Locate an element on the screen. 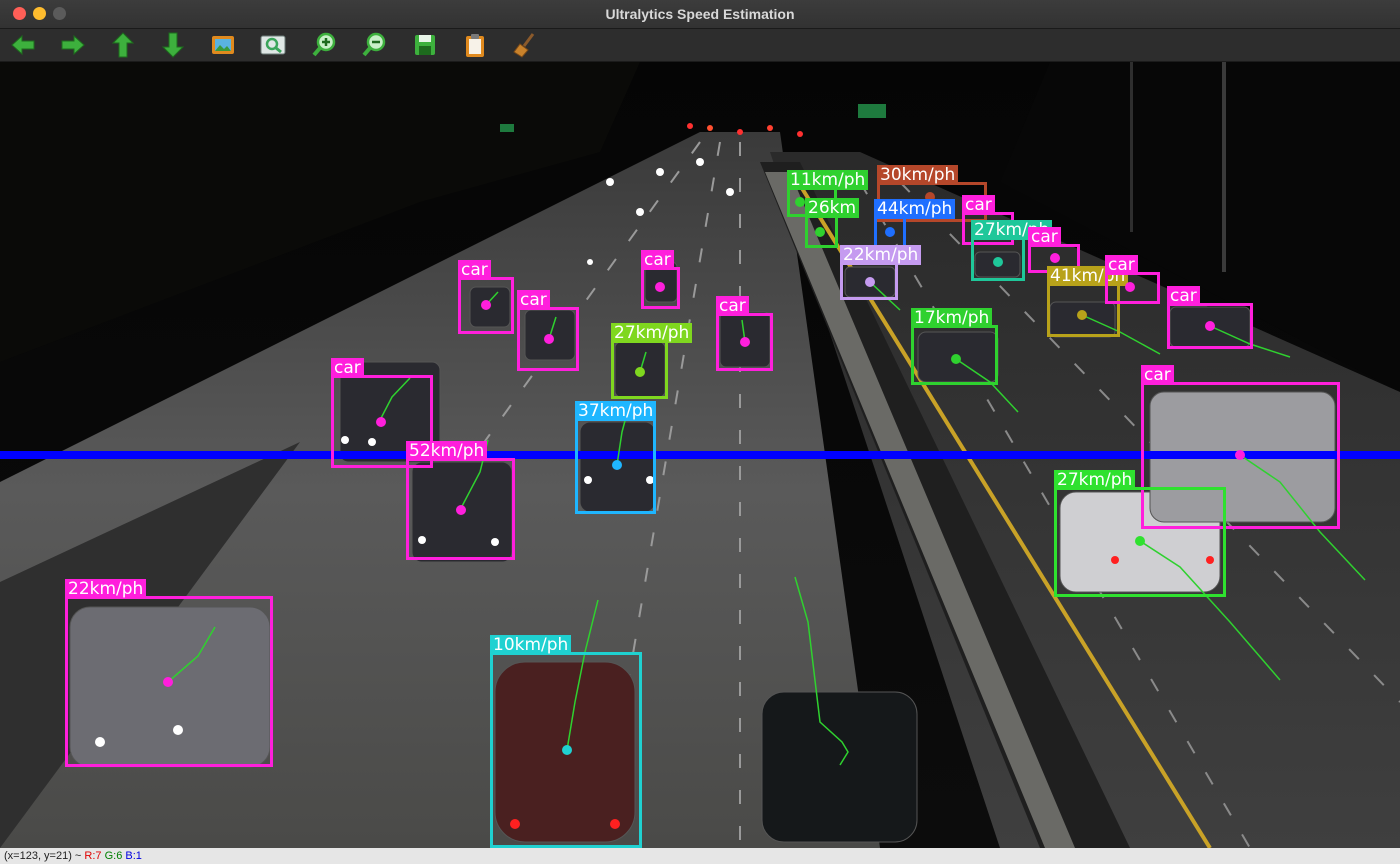 The height and width of the screenshot is (864, 1400). forward-button is located at coordinates (73, 45).